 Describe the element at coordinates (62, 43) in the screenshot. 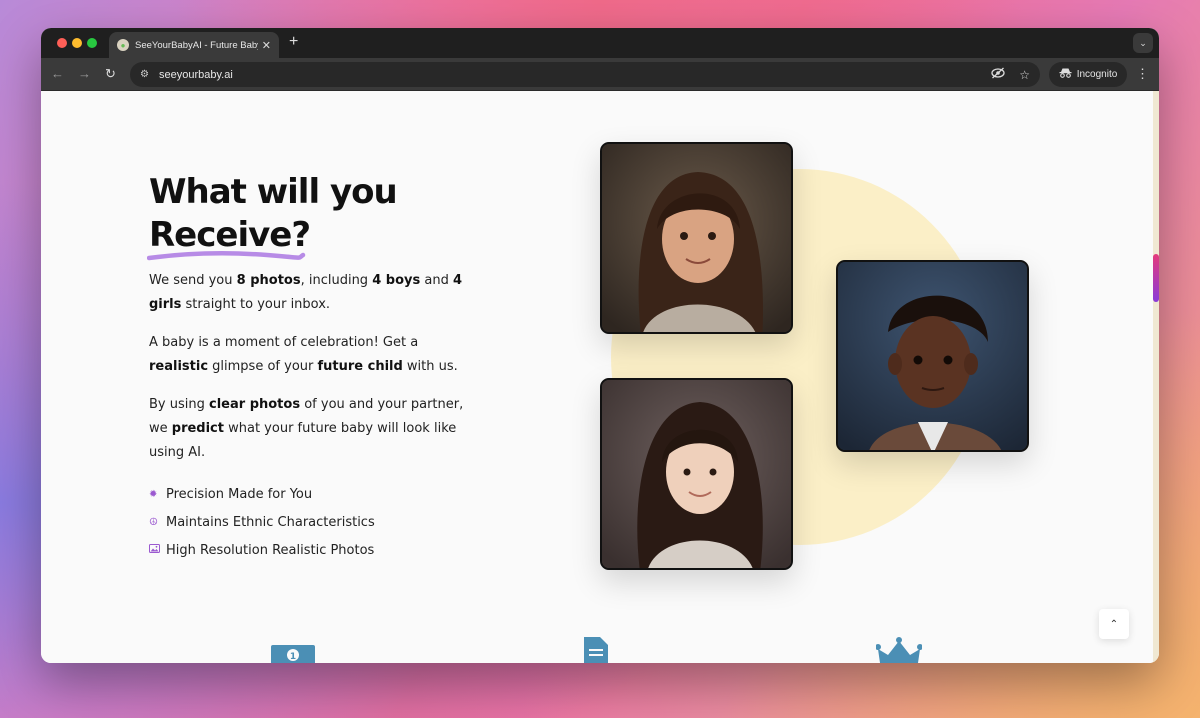

I see `close-window-button` at that location.